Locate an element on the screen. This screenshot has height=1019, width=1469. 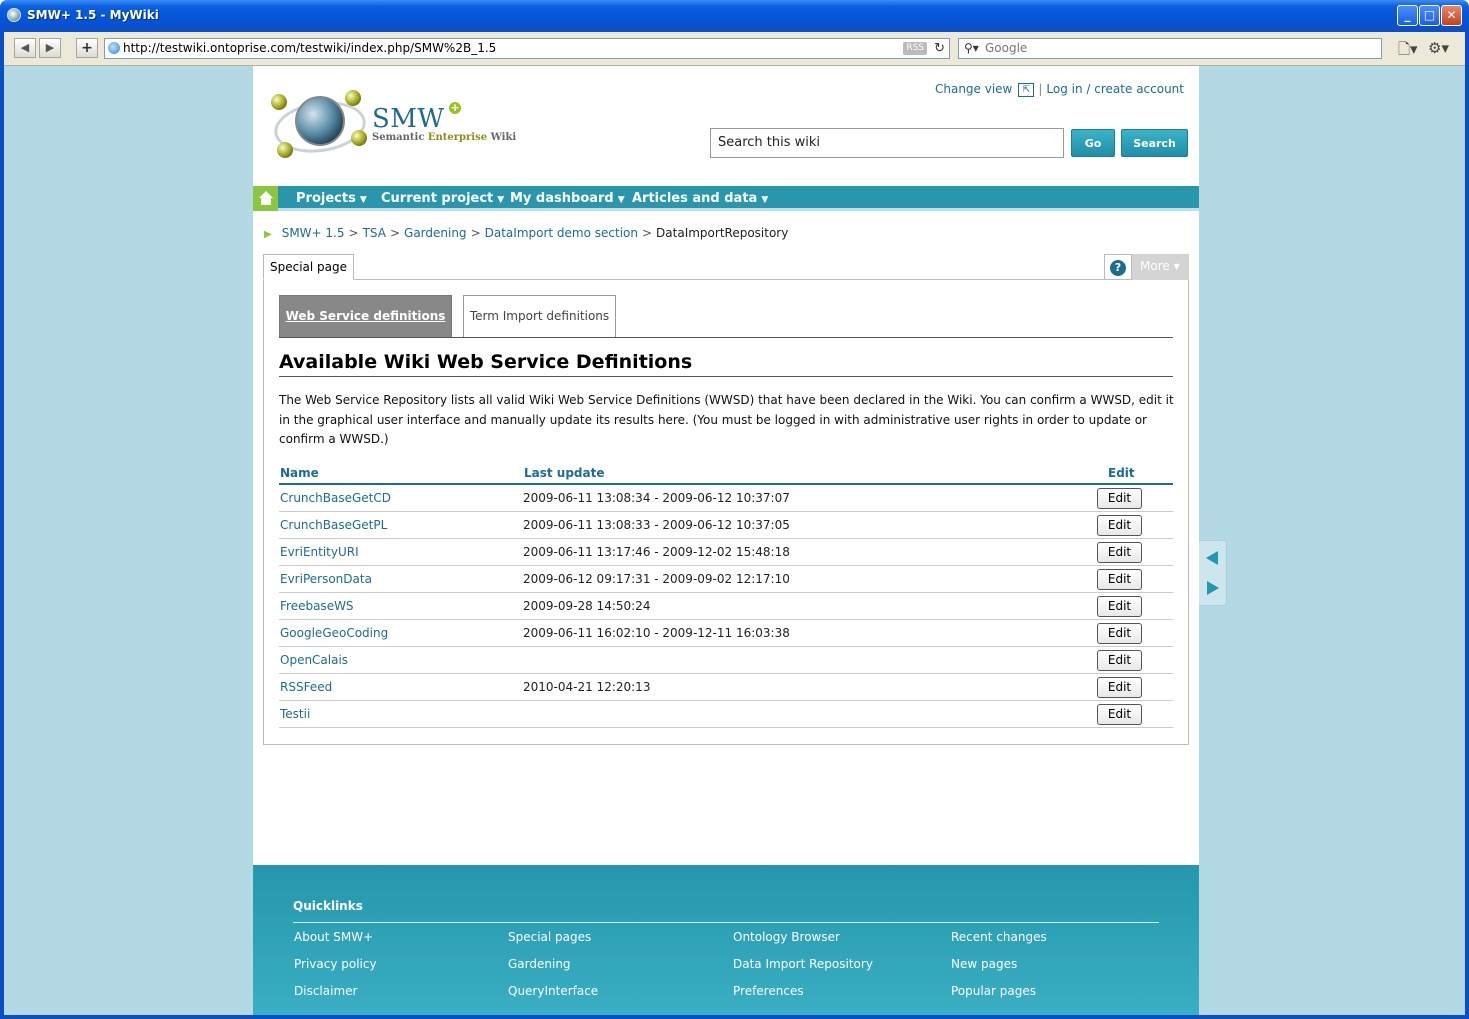
tab-term-import-definitions: Term Import definitions is located at coordinates (539, 316).